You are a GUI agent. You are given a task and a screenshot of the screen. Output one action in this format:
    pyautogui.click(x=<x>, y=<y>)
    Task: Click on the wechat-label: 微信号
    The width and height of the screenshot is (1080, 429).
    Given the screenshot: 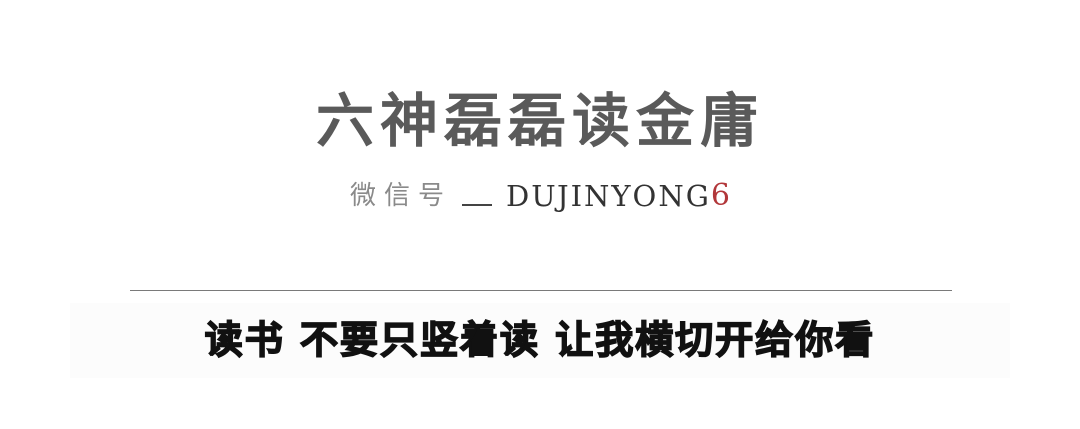 What is the action you would take?
    pyautogui.click(x=401, y=196)
    